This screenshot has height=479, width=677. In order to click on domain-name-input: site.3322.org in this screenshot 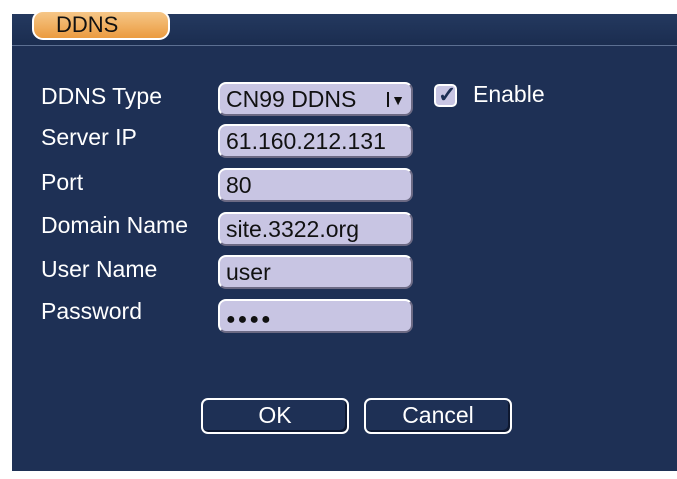, I will do `click(315, 229)`.